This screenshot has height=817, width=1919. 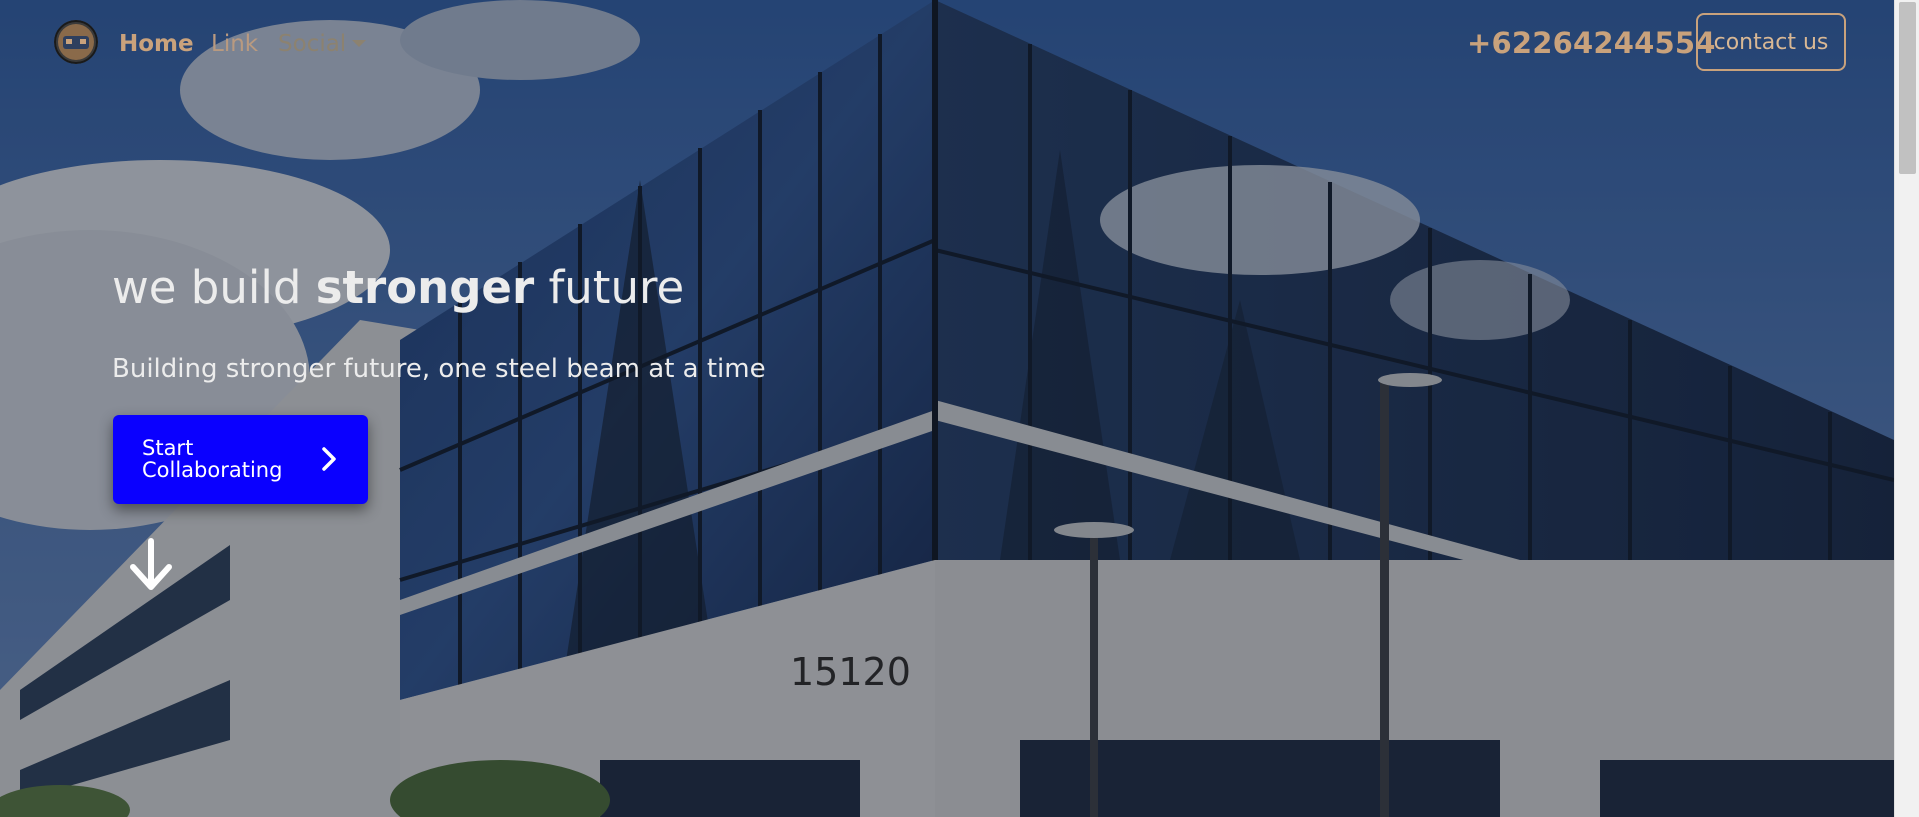 What do you see at coordinates (359, 43) in the screenshot?
I see `caret-down-icon` at bounding box center [359, 43].